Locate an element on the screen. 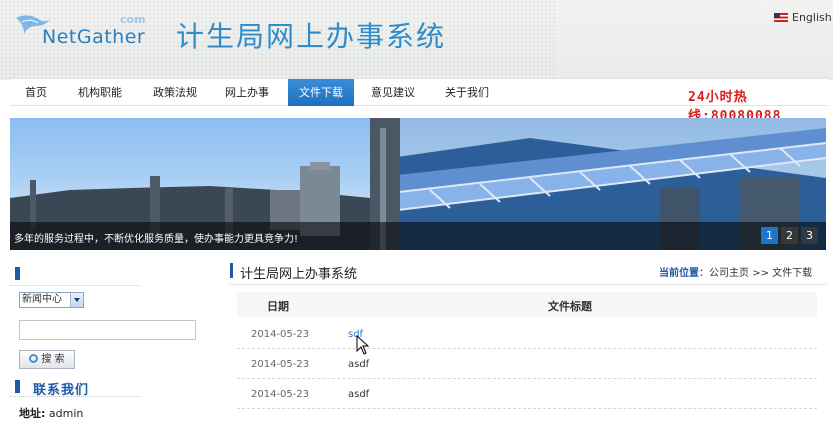 This screenshot has width=833, height=430. column-header-date: 日期 is located at coordinates (278, 306).